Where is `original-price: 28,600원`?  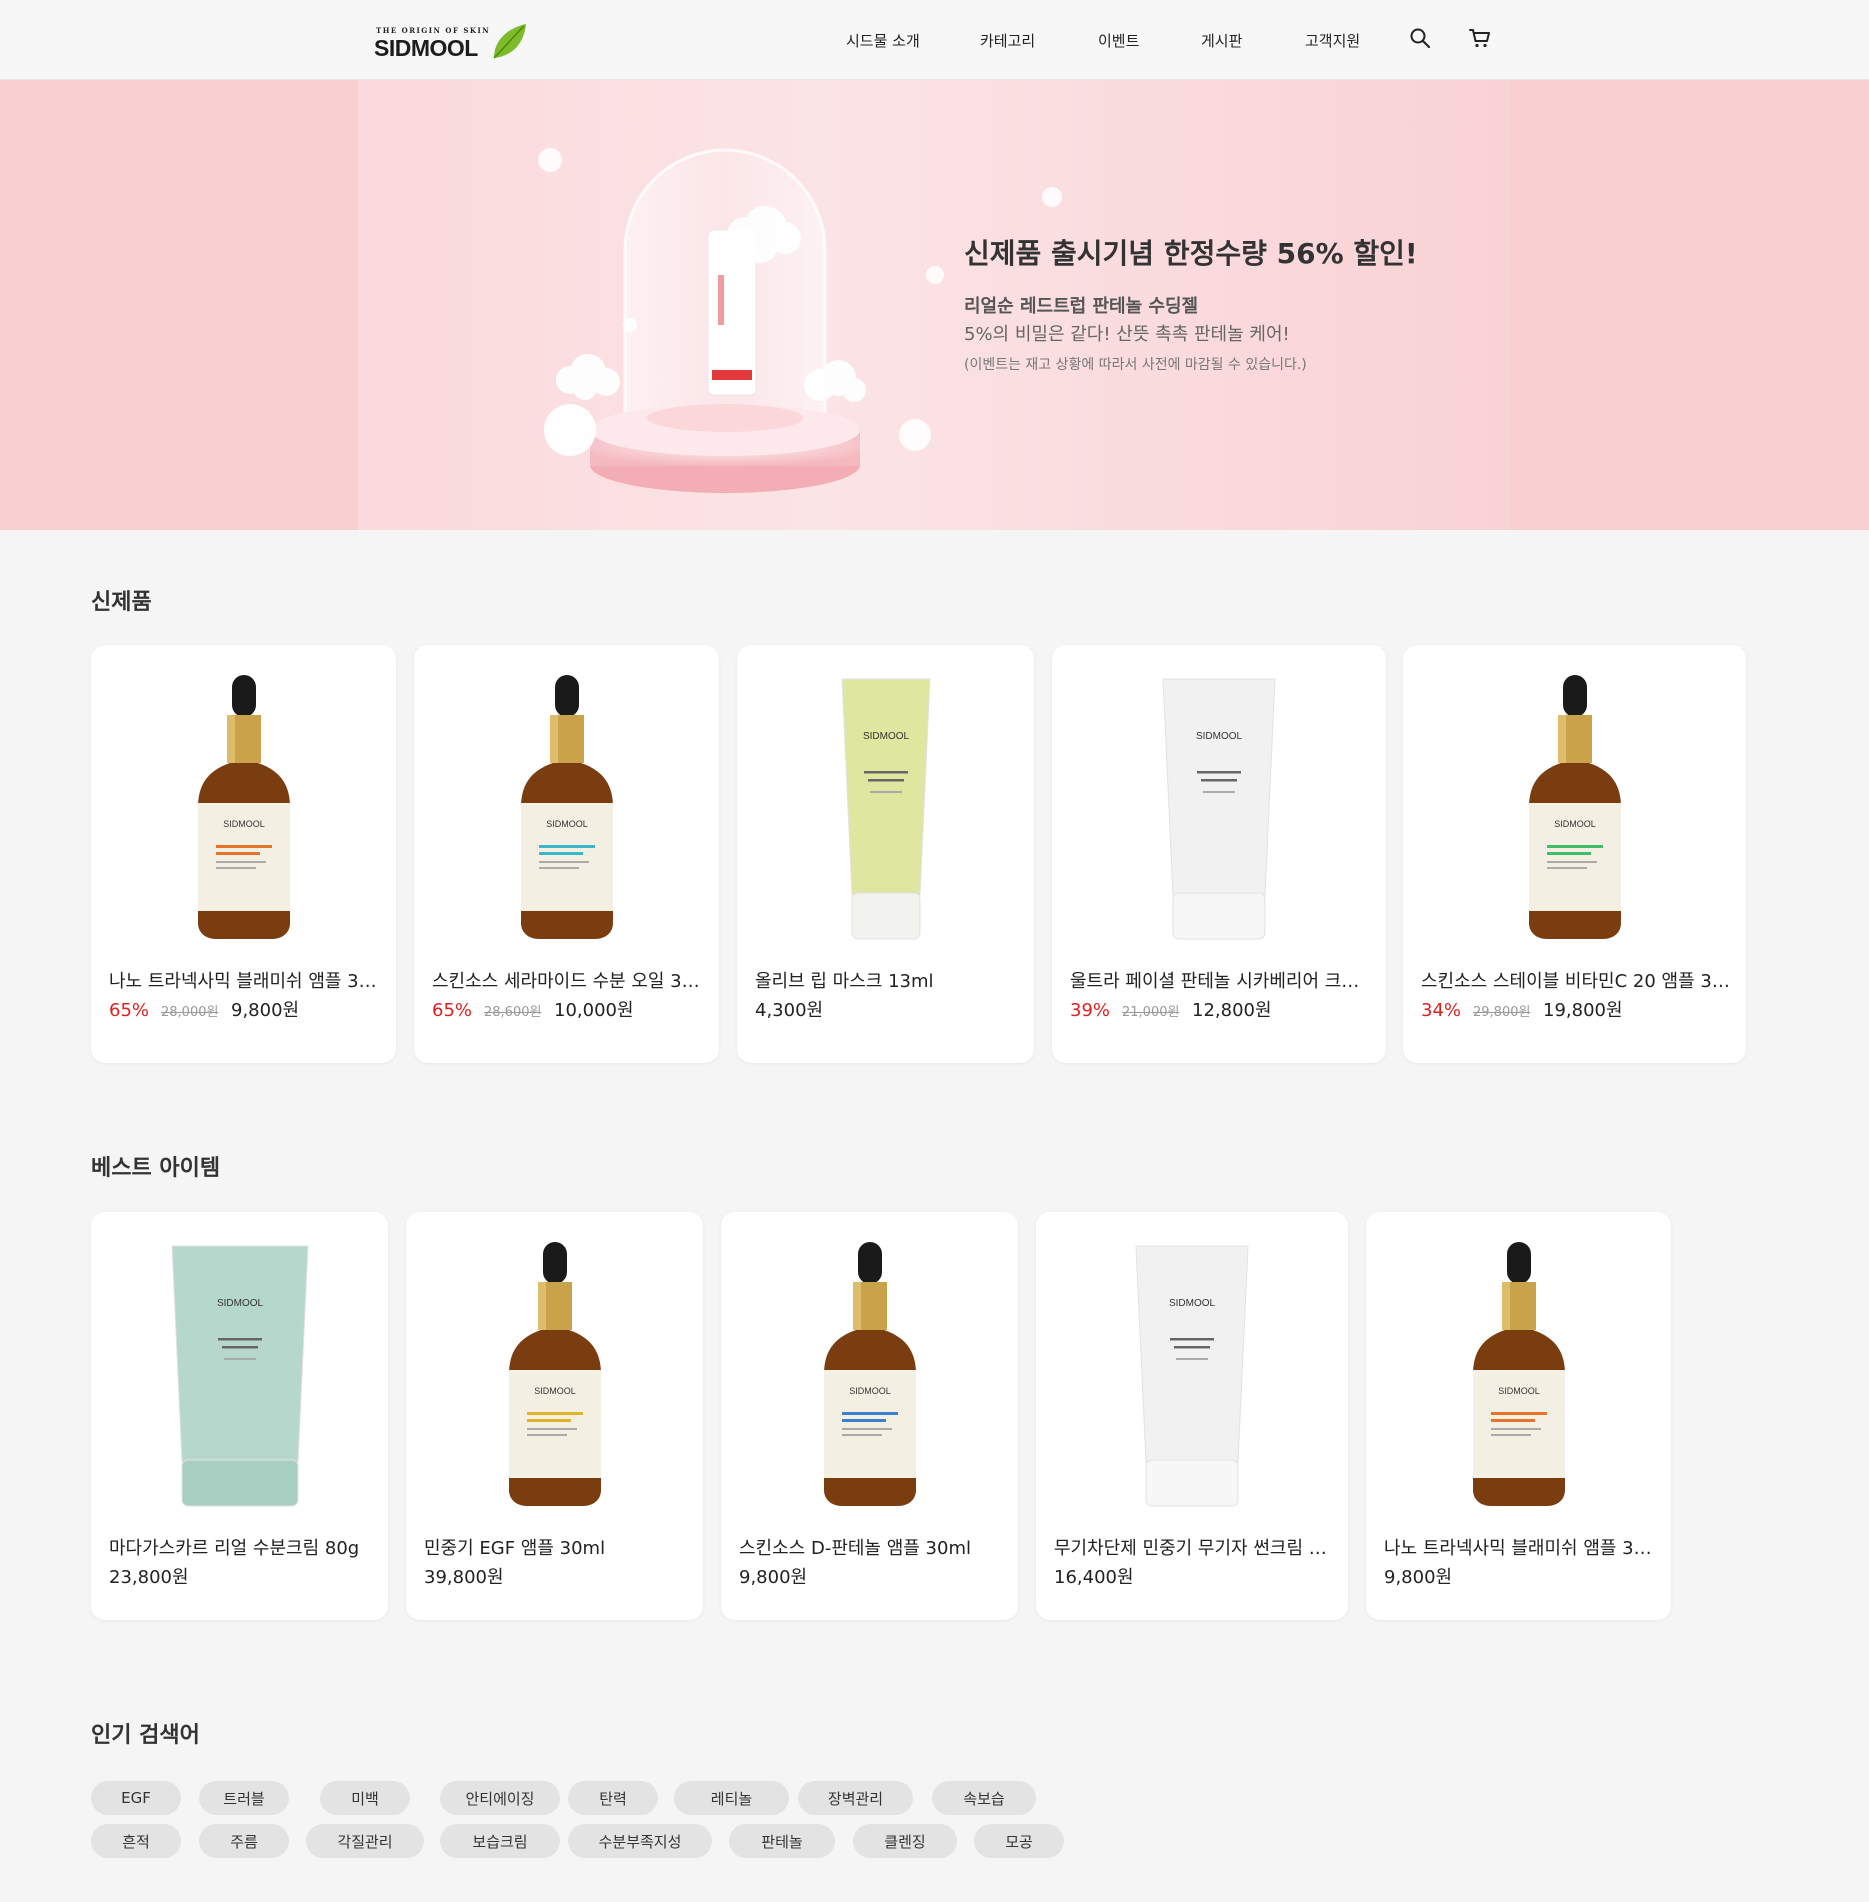 original-price: 28,600원 is located at coordinates (513, 1012).